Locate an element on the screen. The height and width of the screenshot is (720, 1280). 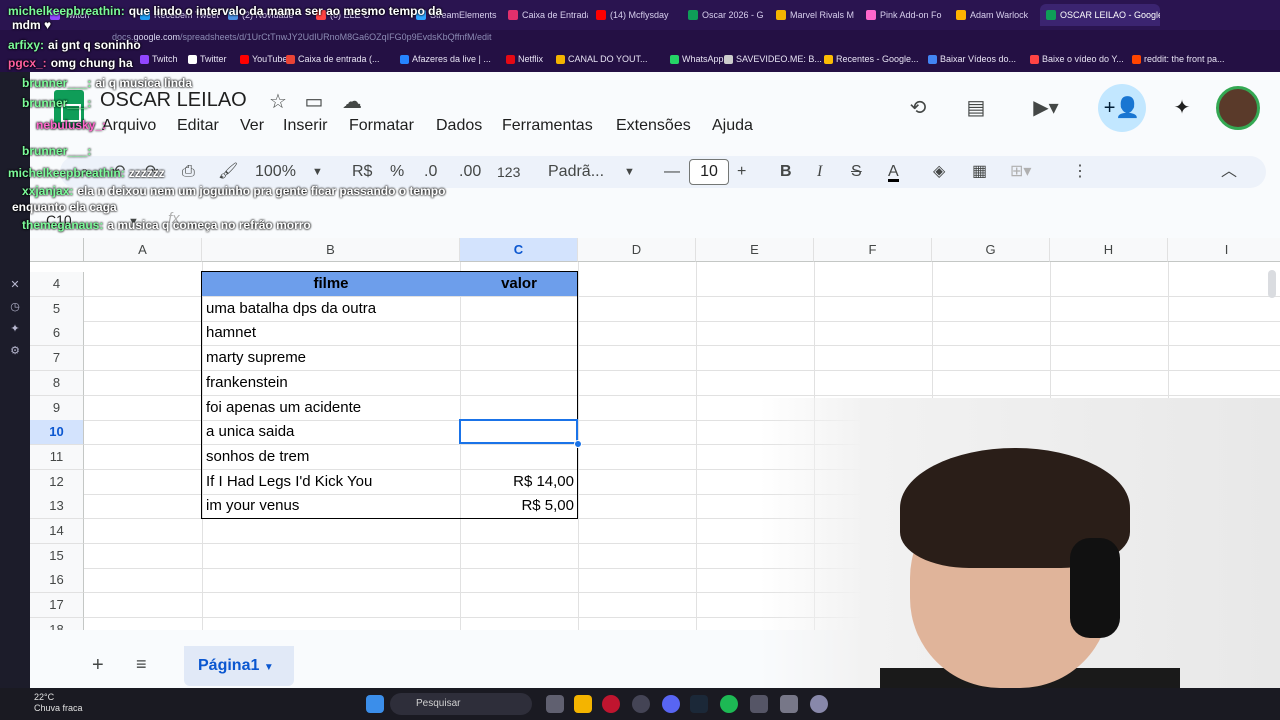
browser-tab: (14) Mcflysday is located at coordinates (638, 15).